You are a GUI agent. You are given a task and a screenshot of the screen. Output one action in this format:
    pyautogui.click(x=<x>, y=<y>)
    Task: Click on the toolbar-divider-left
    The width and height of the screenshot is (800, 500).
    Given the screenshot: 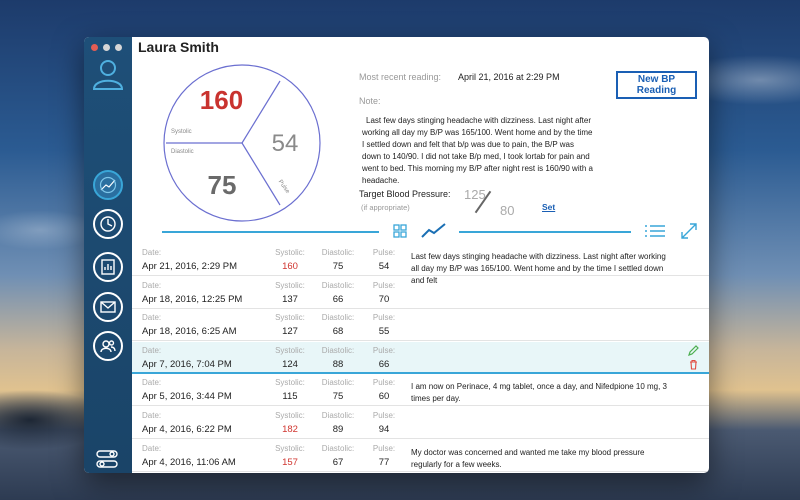 What is the action you would take?
    pyautogui.click(x=270, y=232)
    